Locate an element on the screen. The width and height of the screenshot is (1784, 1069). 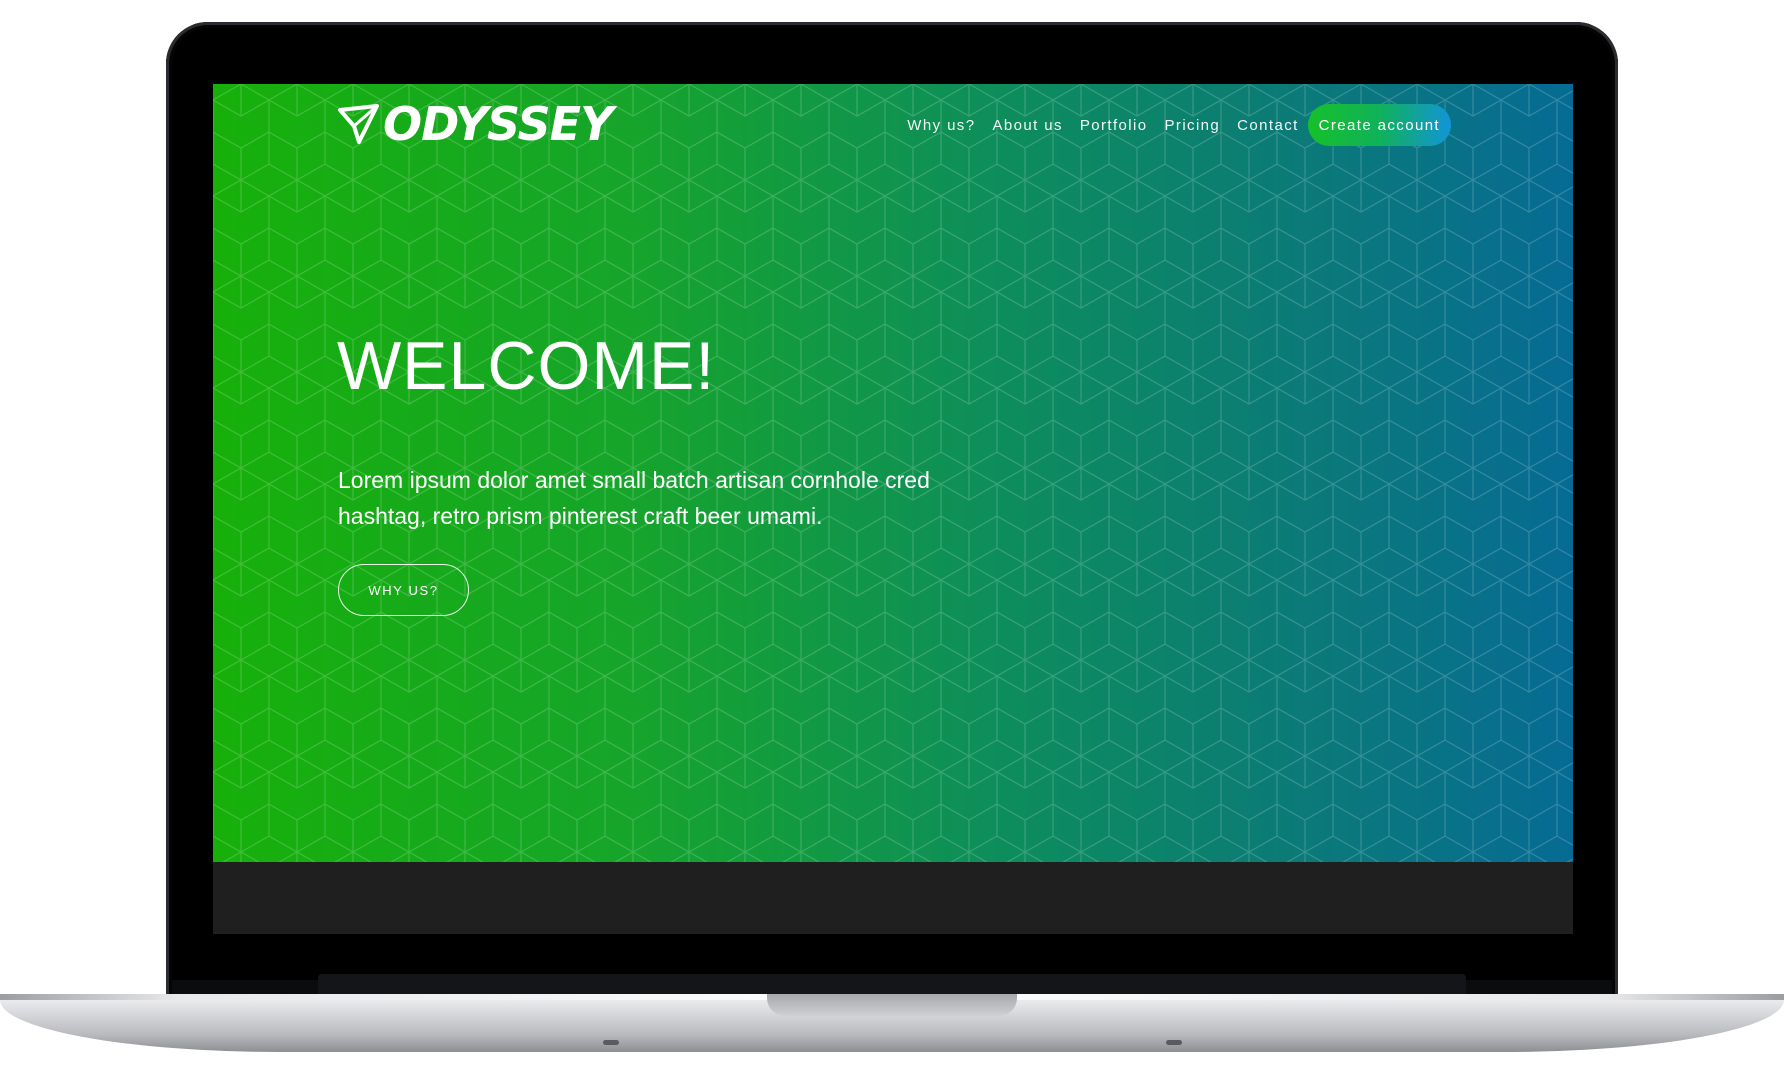
nav-link-contact: Contact is located at coordinates (1268, 125).